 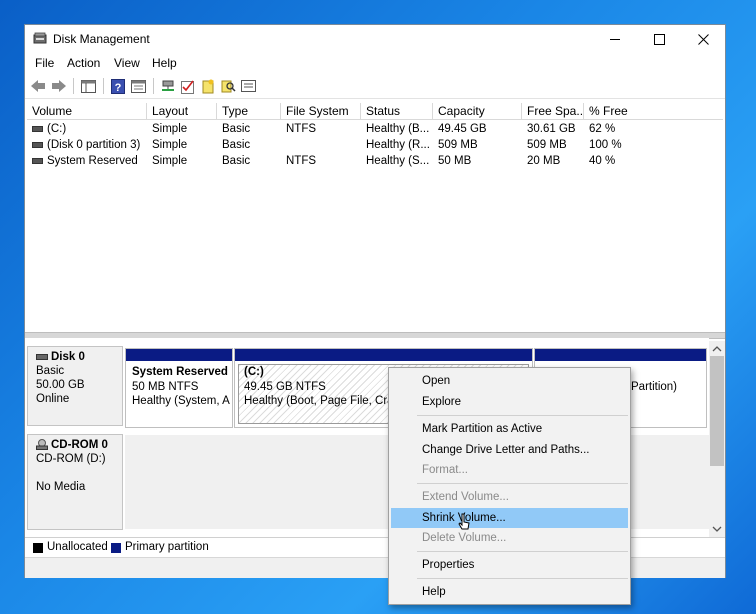 I want to click on cell-volume: System Reserved, so click(x=87, y=161).